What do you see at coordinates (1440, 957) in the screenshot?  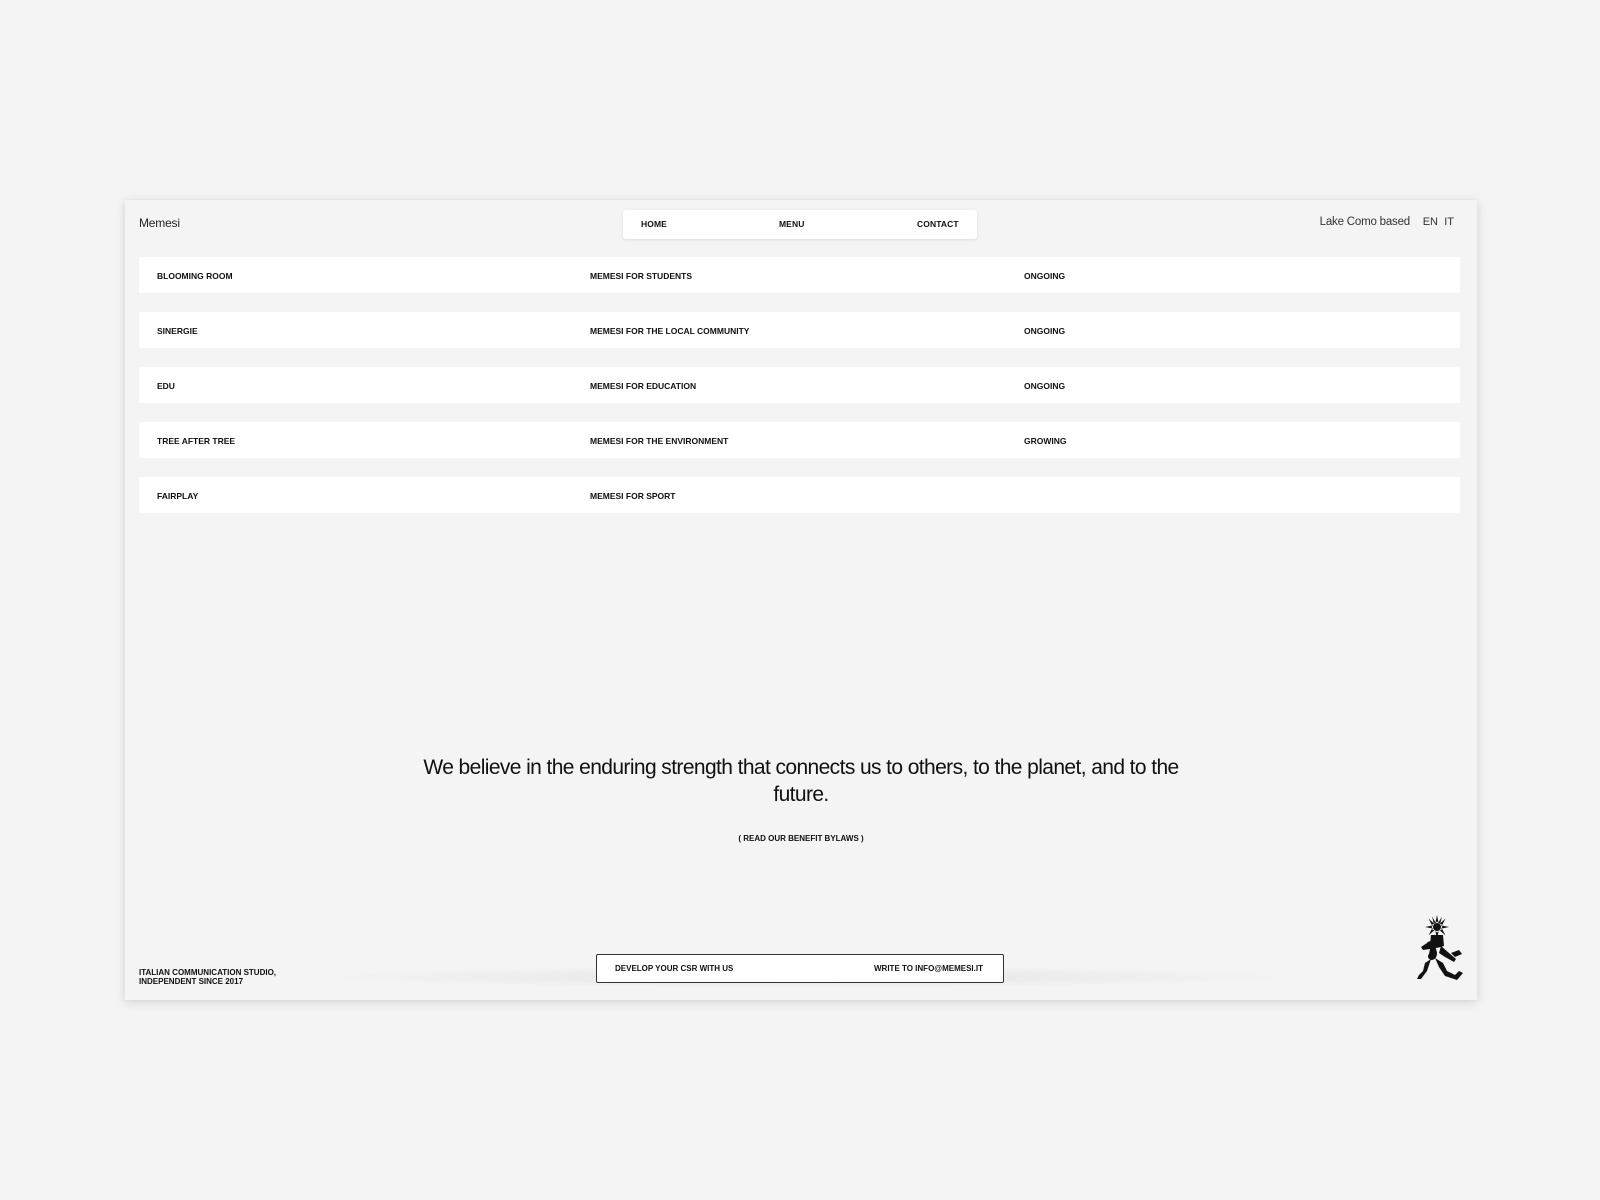 I see `figure-body` at bounding box center [1440, 957].